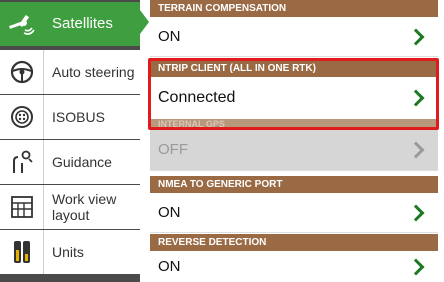 This screenshot has width=444, height=282. Describe the element at coordinates (82, 23) in the screenshot. I see `sidebar-item-label: Satellites` at that location.